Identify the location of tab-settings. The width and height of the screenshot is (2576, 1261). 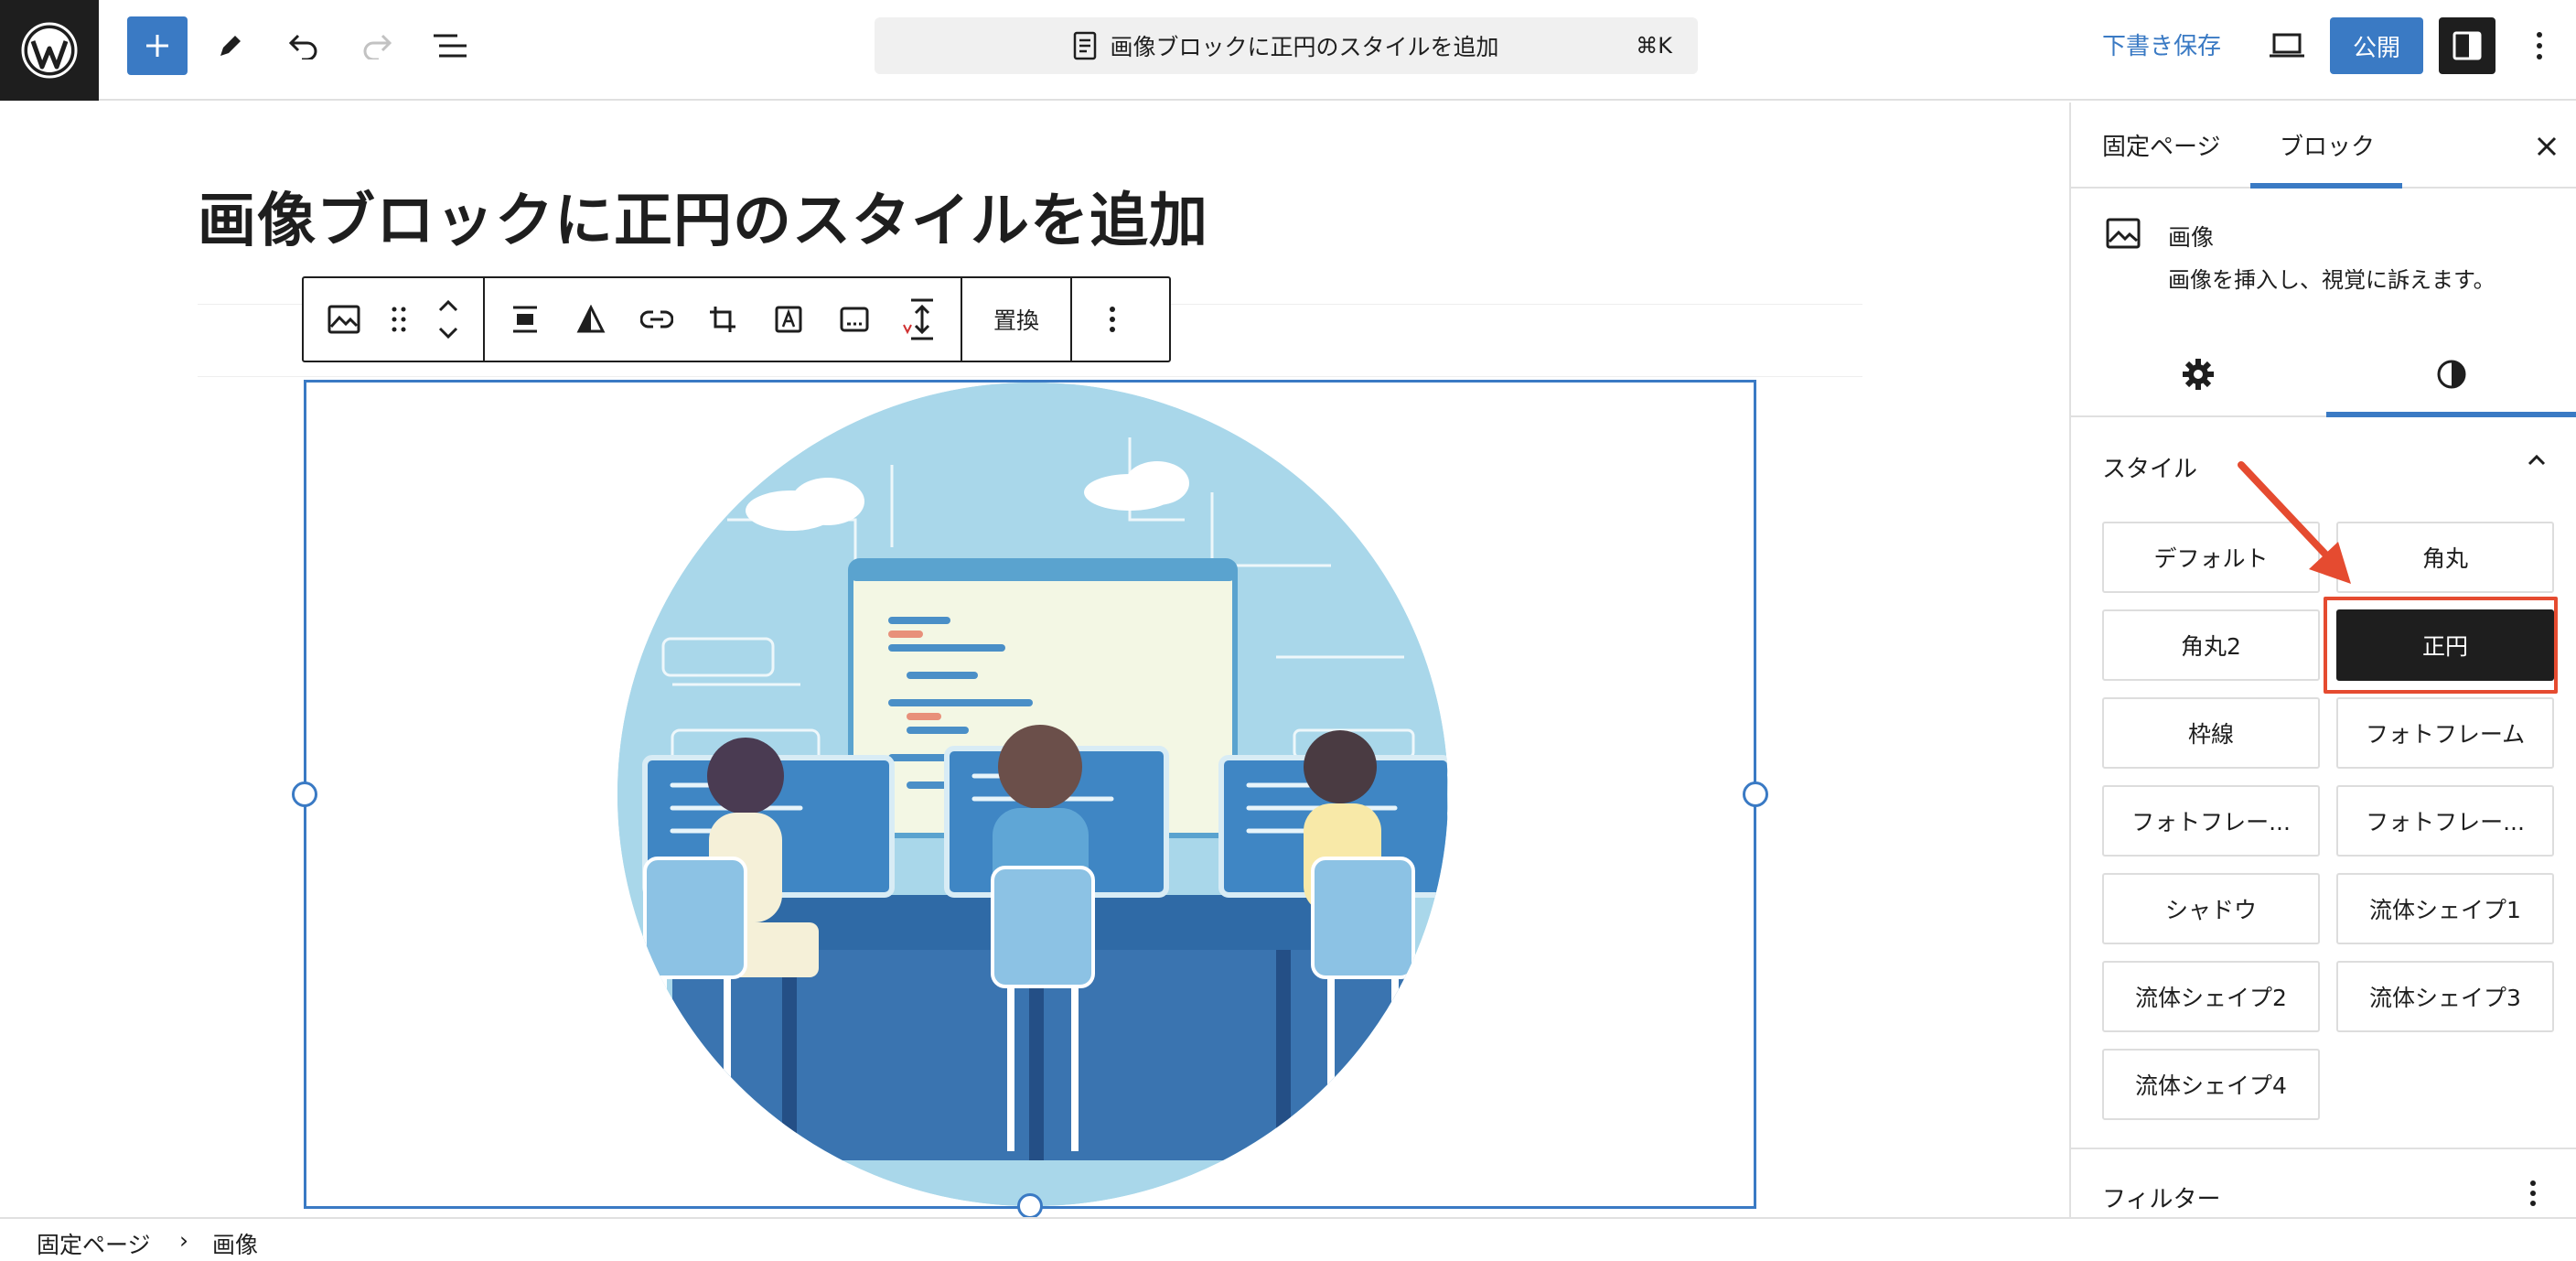
(2198, 374).